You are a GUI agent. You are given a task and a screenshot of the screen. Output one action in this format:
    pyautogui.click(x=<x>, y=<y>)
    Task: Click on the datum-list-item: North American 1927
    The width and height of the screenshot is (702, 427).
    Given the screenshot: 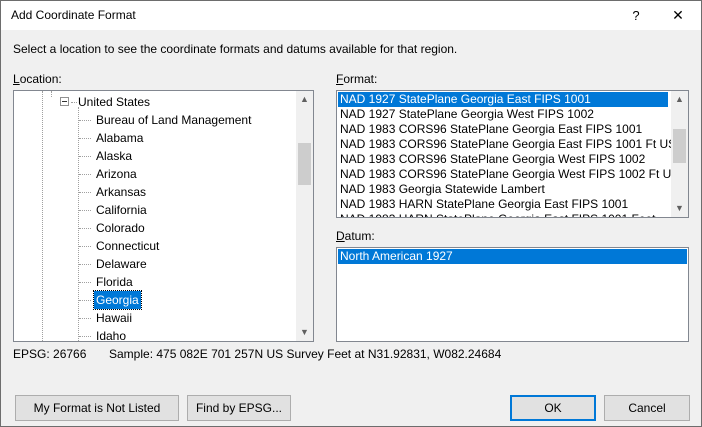 What is the action you would take?
    pyautogui.click(x=512, y=256)
    